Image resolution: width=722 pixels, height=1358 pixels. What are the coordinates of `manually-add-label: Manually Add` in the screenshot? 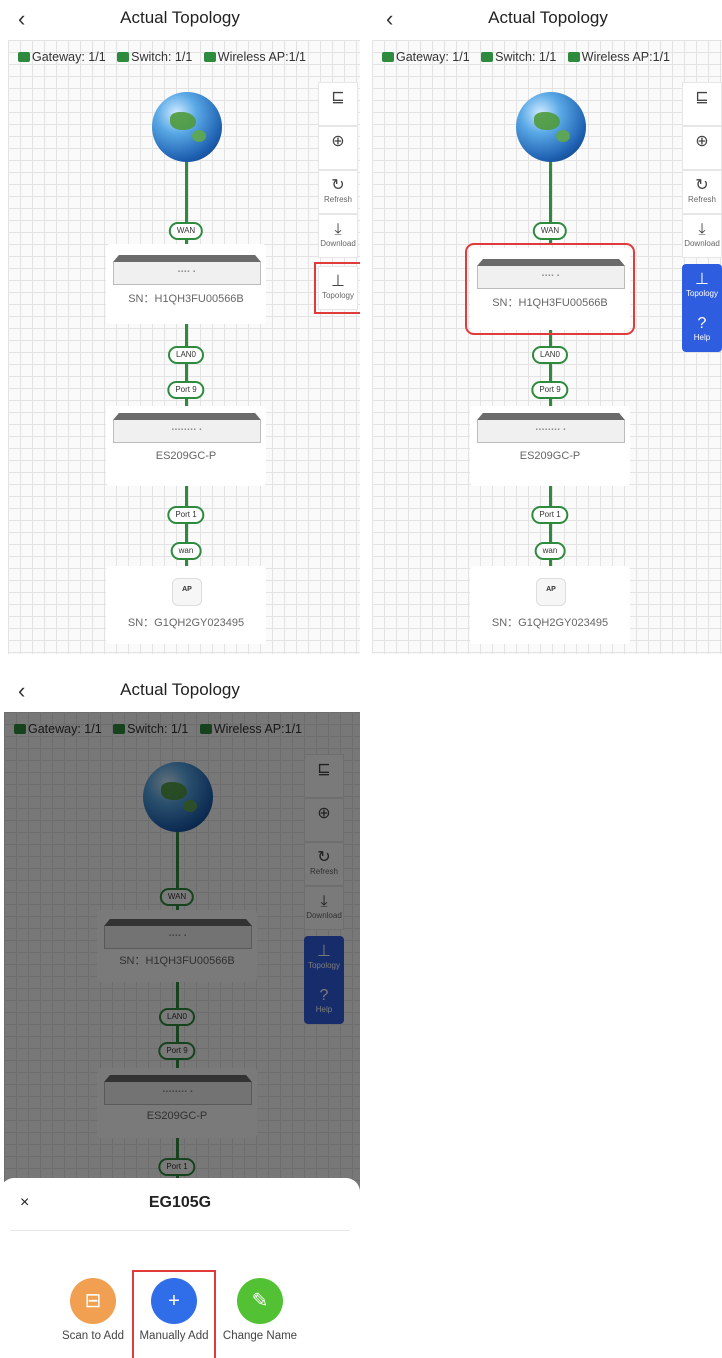 It's located at (174, 1336).